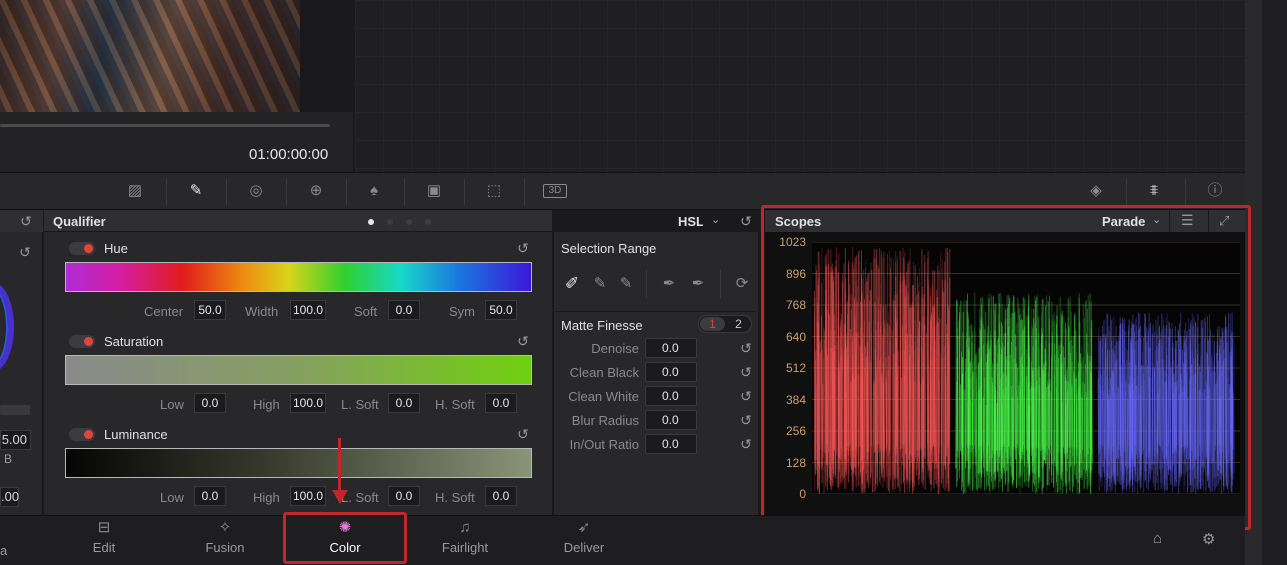 Image resolution: width=1287 pixels, height=565 pixels. Describe the element at coordinates (374, 191) in the screenshot. I see `blur-icon: ♠` at that location.